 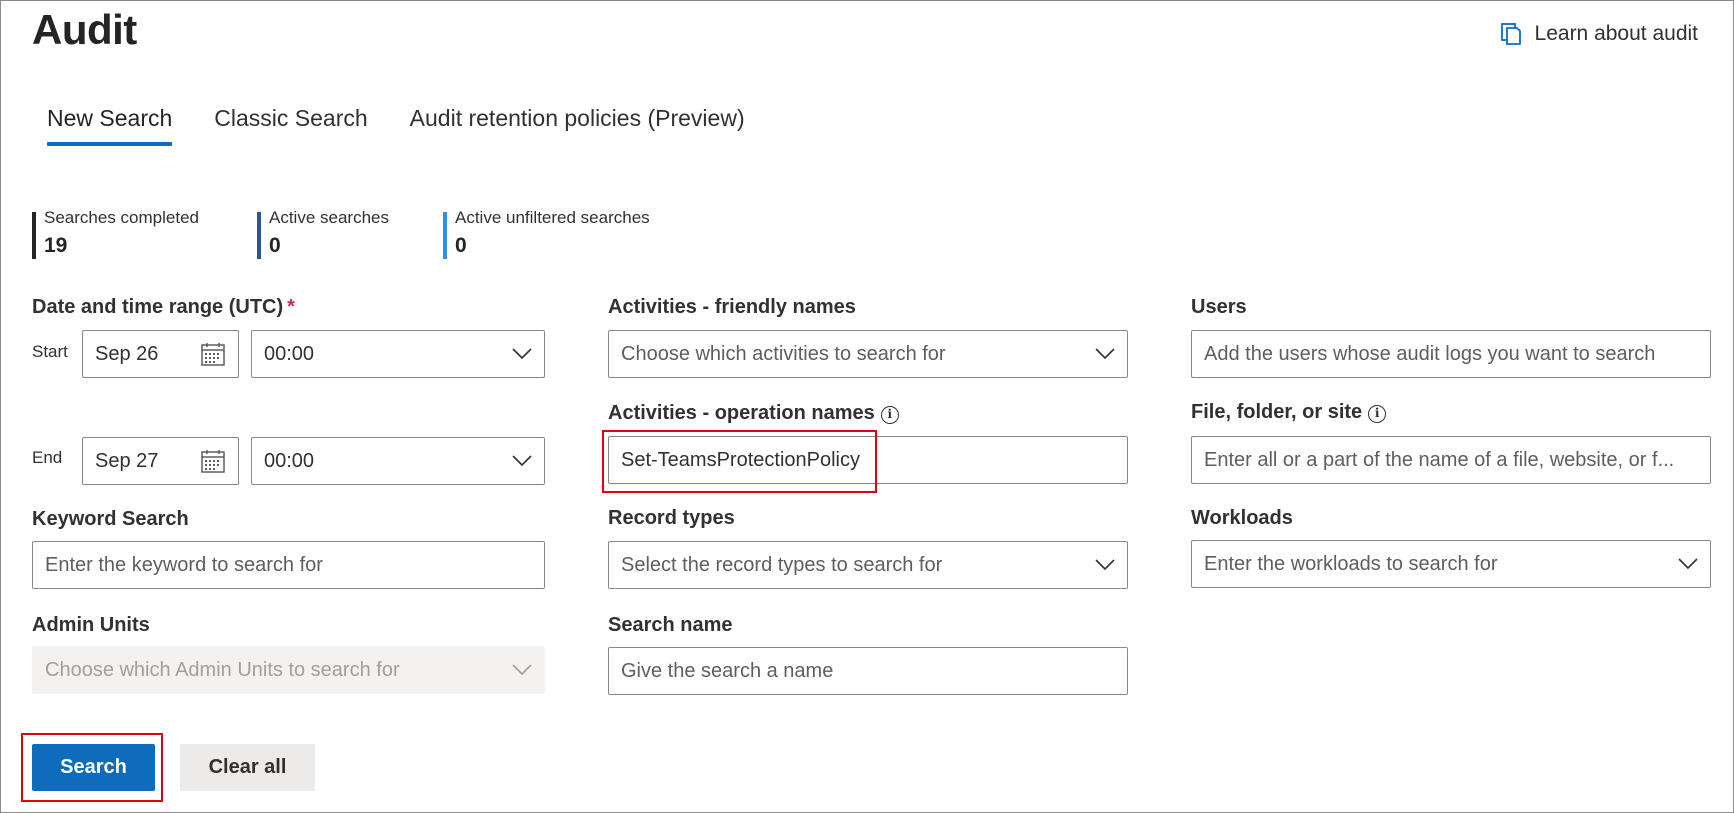 What do you see at coordinates (868, 671) in the screenshot?
I see `search-name-input: Give the search a name` at bounding box center [868, 671].